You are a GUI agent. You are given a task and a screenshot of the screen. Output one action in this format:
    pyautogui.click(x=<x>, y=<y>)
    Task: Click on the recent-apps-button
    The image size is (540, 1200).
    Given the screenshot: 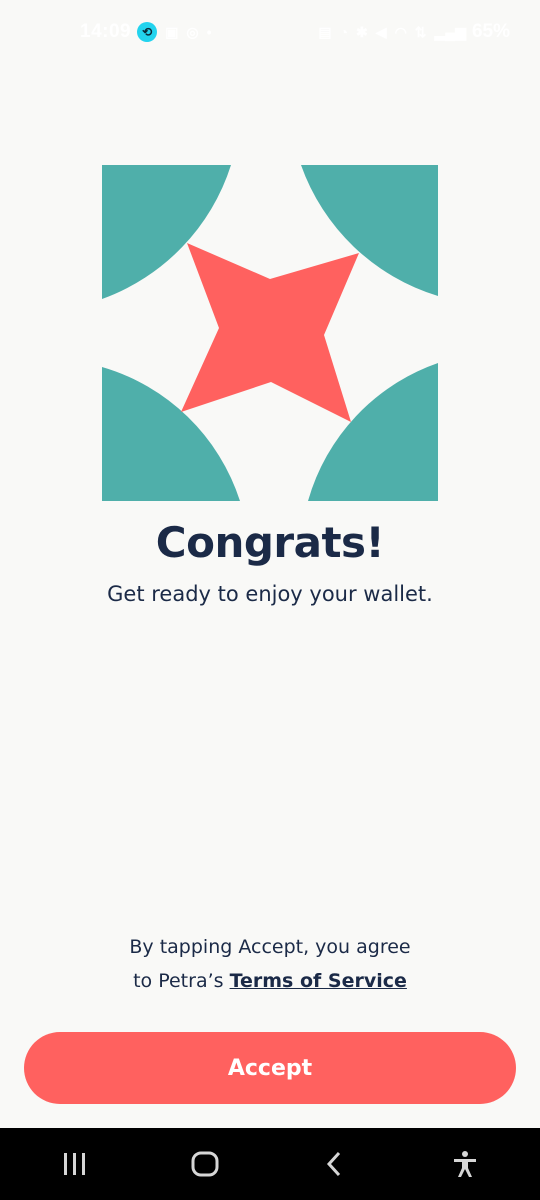 What is the action you would take?
    pyautogui.click(x=75, y=1164)
    